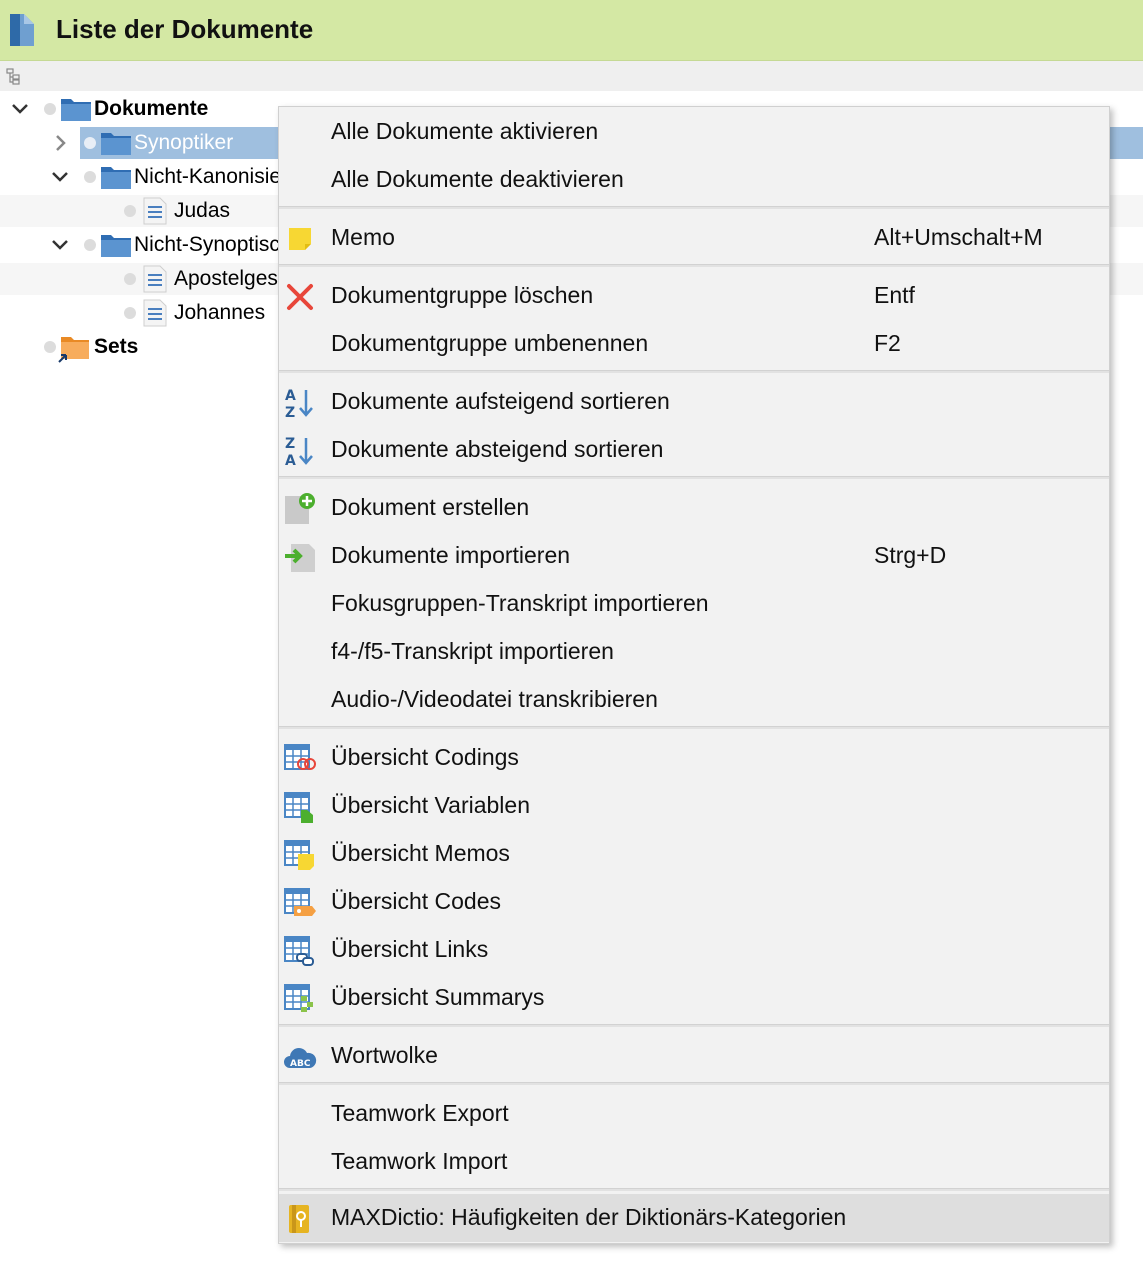  Describe the element at coordinates (894, 295) in the screenshot. I see `menu-item-shortcut: Entf` at that location.